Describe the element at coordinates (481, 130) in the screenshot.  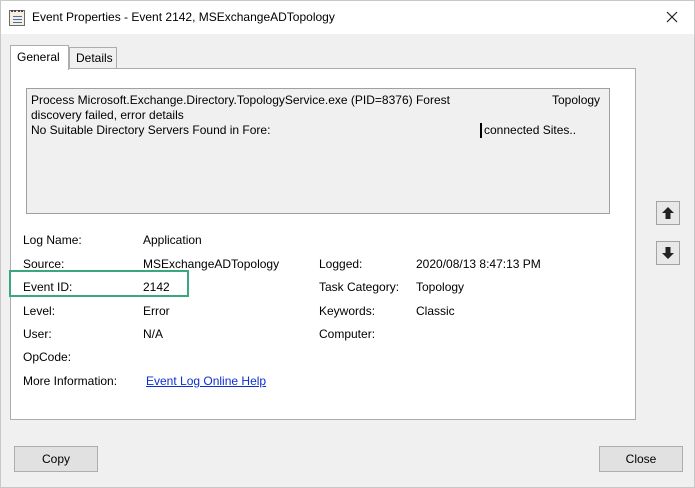
I see `text-cursor` at that location.